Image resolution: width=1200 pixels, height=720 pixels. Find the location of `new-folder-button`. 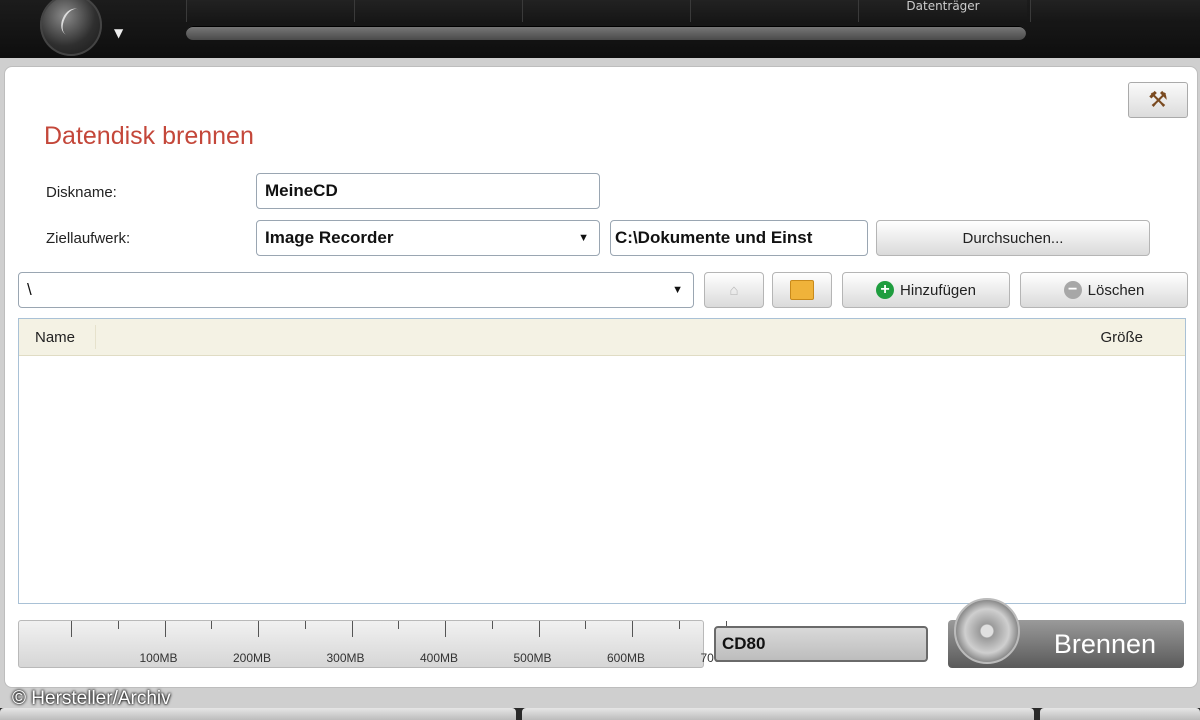

new-folder-button is located at coordinates (802, 290).